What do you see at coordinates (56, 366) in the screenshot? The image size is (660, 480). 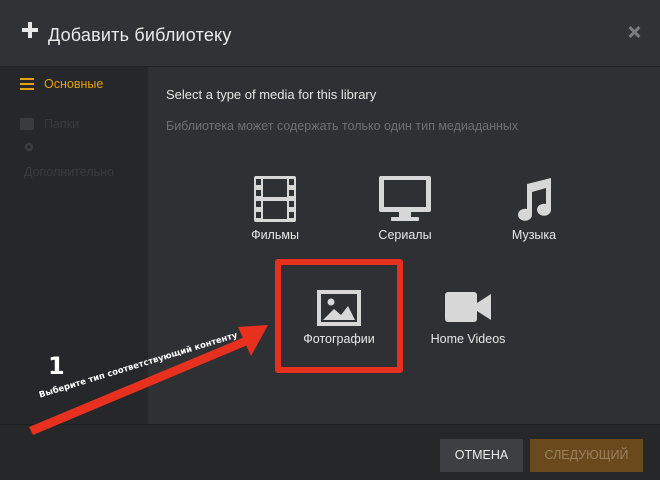 I see `annotation-step-number: 1` at bounding box center [56, 366].